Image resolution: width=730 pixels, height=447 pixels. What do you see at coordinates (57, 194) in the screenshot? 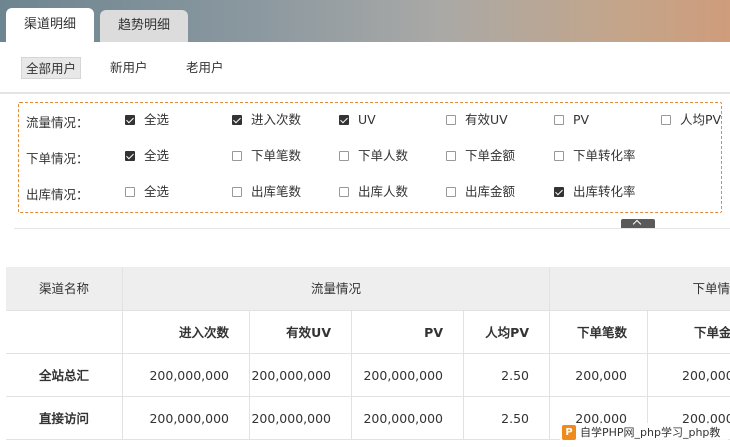
I see `filter-row-label: 出库情况：` at bounding box center [57, 194].